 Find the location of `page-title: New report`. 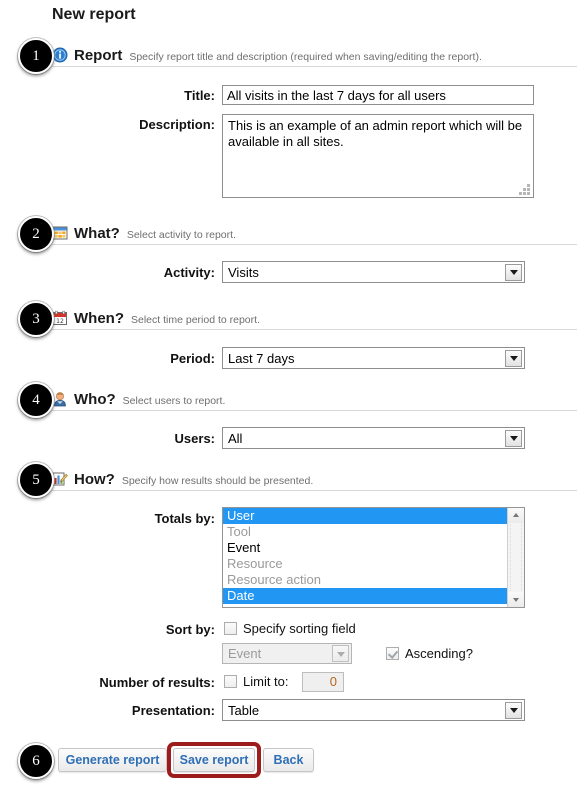

page-title: New report is located at coordinates (94, 14).